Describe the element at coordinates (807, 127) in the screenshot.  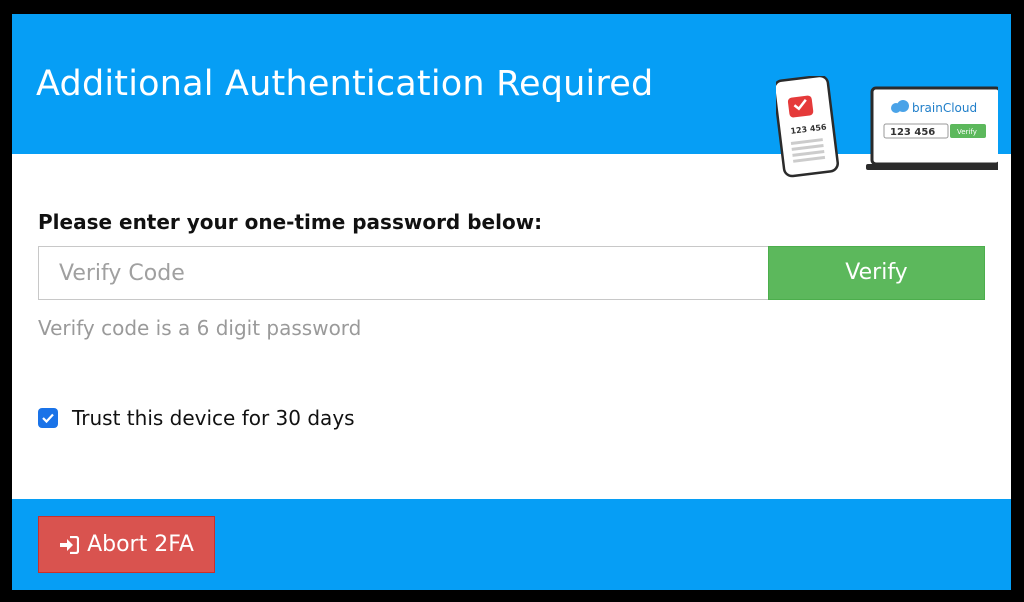
I see `phone-icon: 123 456` at that location.